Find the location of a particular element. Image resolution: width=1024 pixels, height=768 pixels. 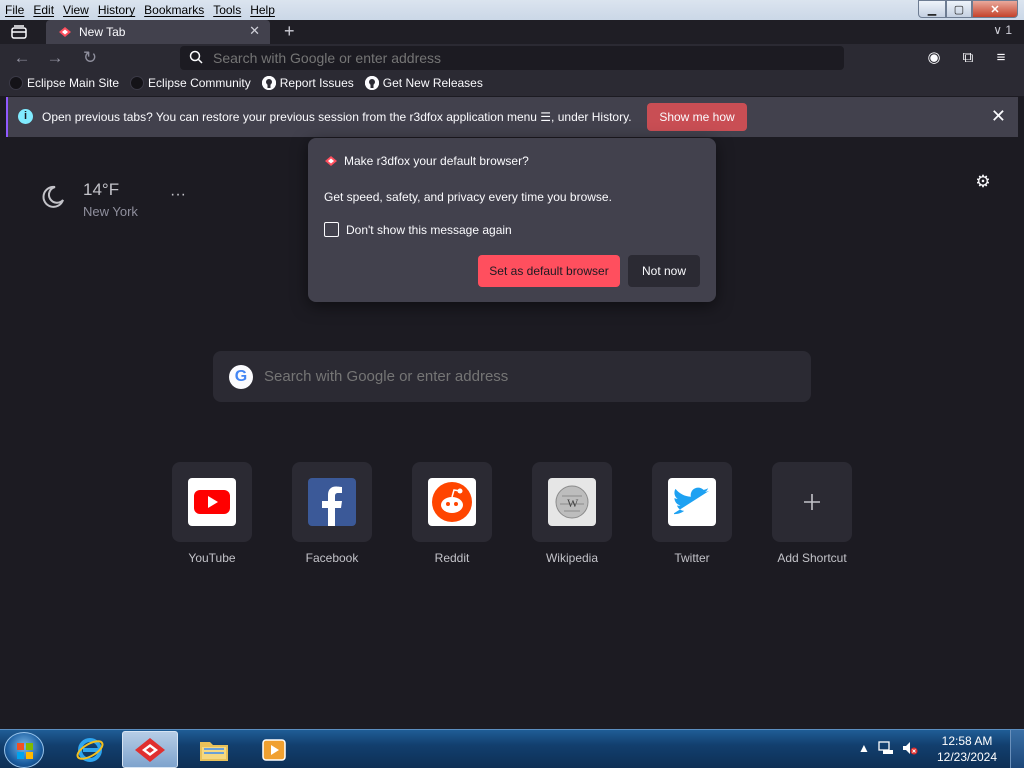

shortcut-wikipedia: W Wikipedia is located at coordinates (572, 513).